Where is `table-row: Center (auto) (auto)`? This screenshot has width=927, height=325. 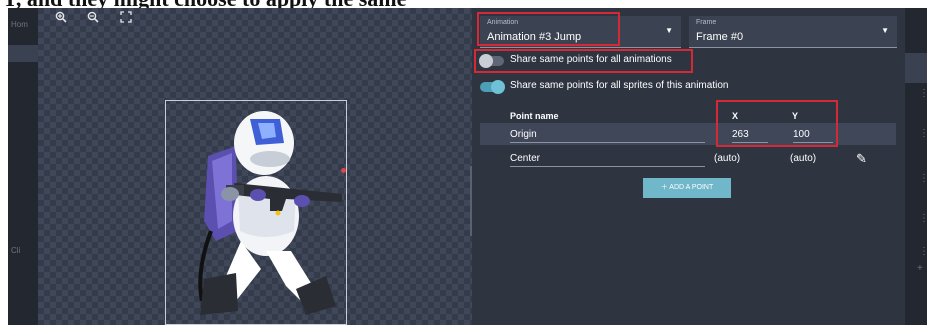 table-row: Center (auto) (auto) is located at coordinates (688, 158).